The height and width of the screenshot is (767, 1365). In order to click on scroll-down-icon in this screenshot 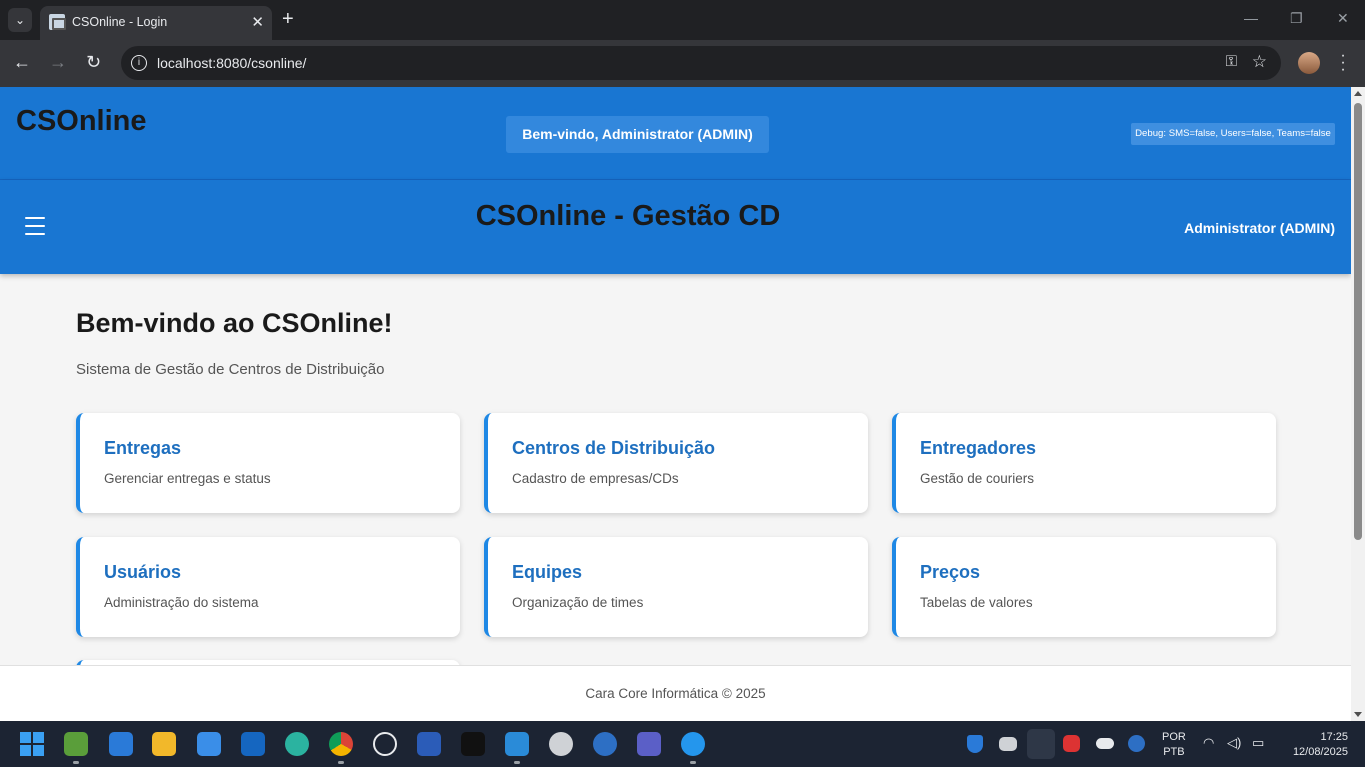, I will do `click(1358, 714)`.